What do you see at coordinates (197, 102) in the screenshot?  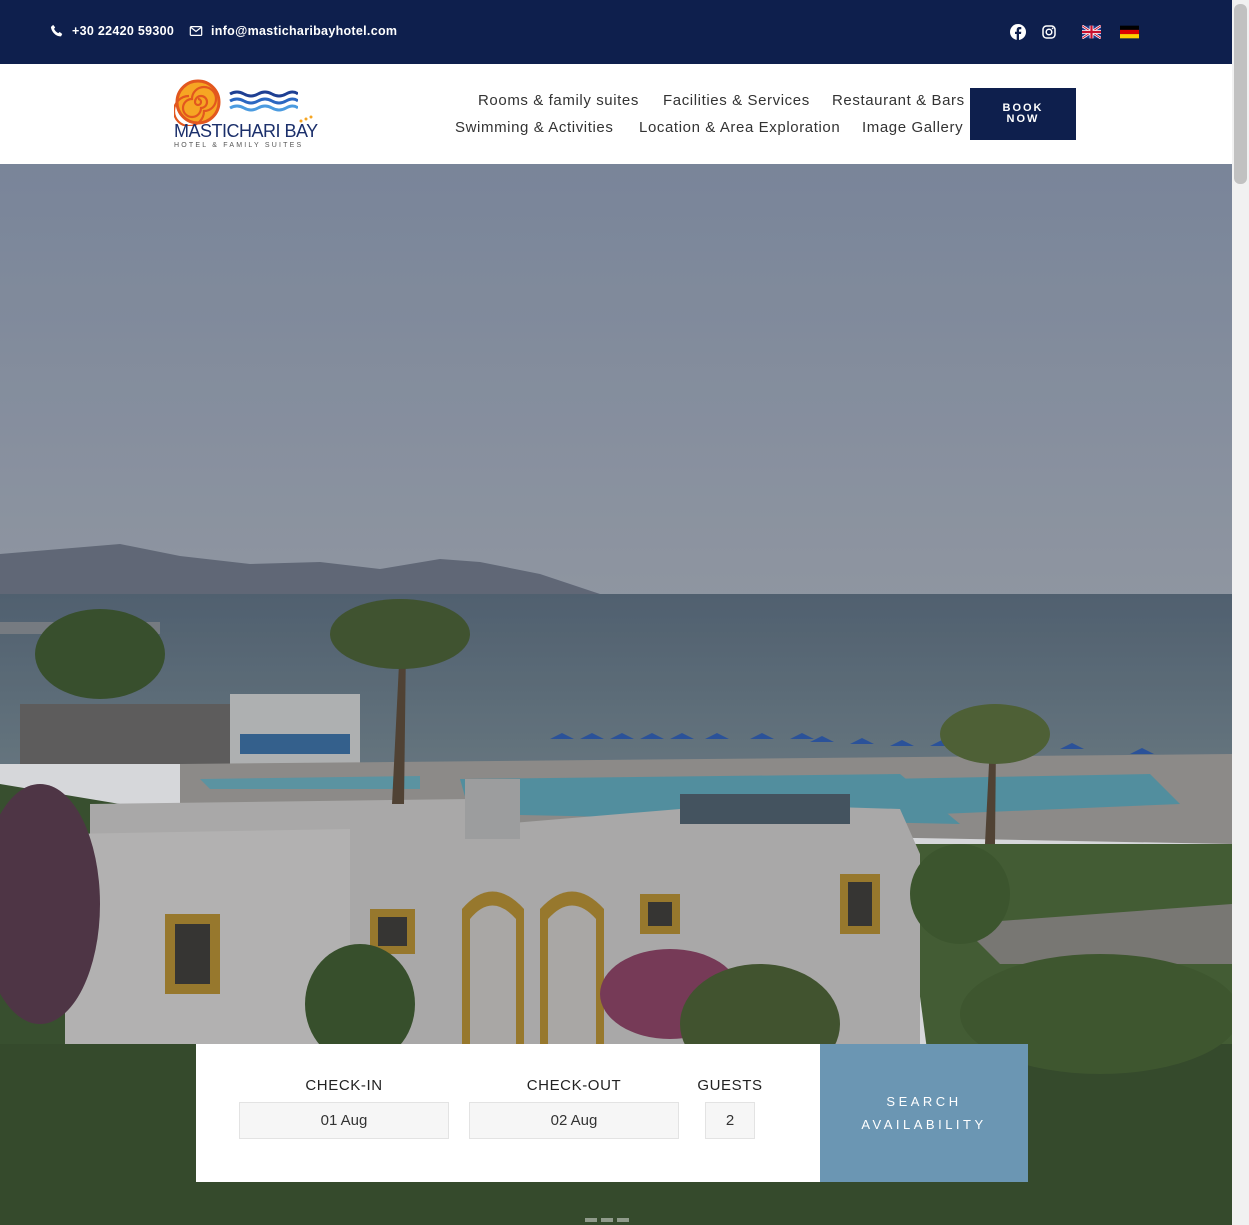 I see `spiral-sun-icon` at bounding box center [197, 102].